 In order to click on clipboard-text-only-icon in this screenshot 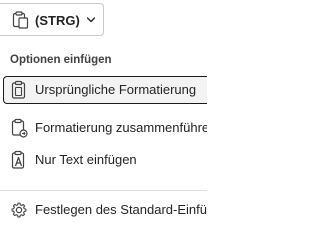, I will do `click(18, 159)`.